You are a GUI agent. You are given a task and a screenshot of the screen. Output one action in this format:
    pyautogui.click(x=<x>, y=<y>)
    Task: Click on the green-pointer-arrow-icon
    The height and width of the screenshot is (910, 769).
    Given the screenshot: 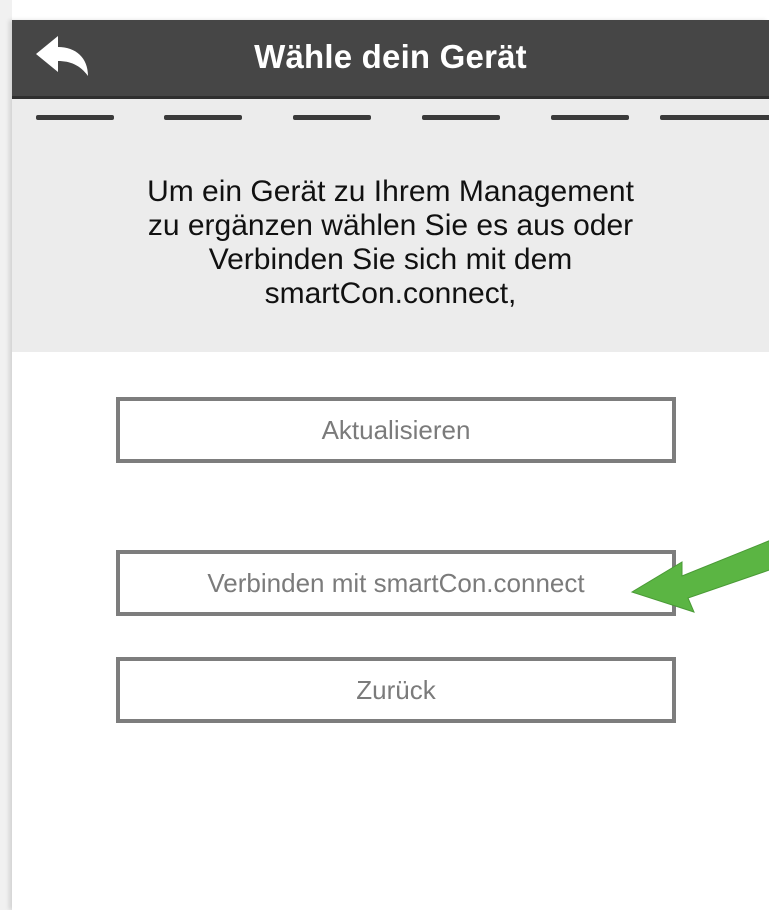 What is the action you would take?
    pyautogui.click(x=699, y=576)
    